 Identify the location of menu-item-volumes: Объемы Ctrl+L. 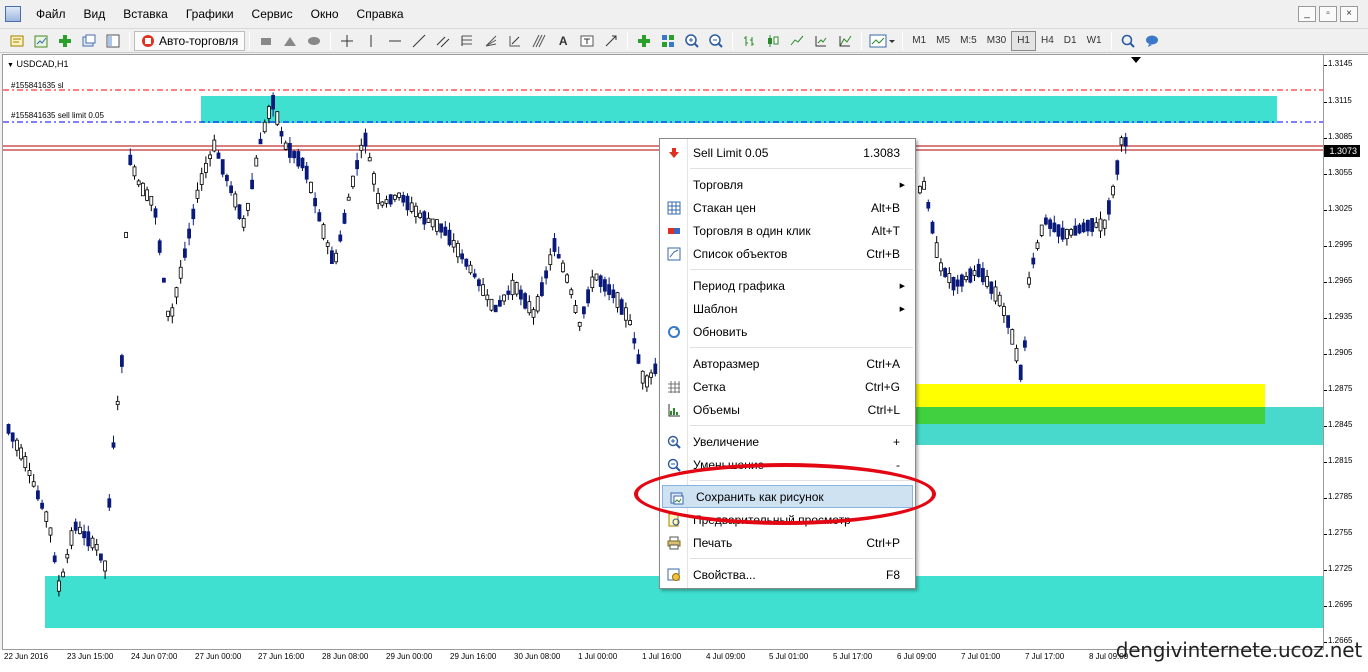
(787, 409).